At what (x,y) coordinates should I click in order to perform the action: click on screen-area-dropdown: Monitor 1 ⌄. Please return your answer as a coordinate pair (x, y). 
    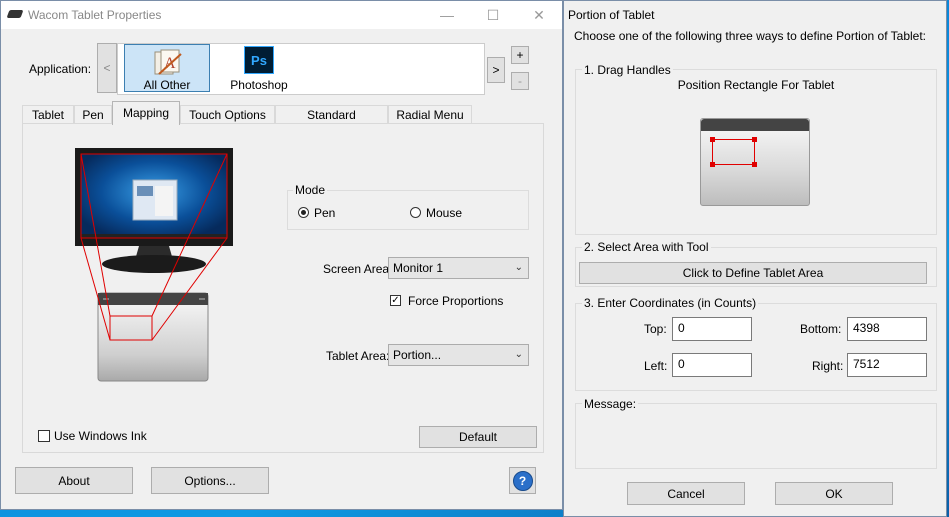
    Looking at the image, I should click on (458, 268).